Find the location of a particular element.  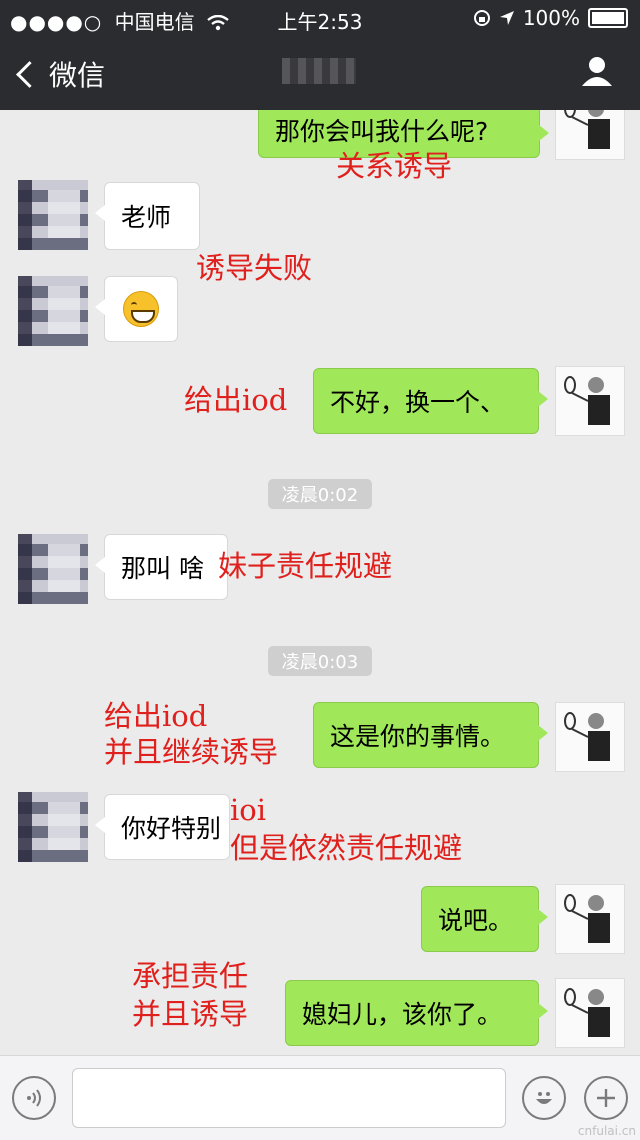

timestamp: 凌晨0:02 is located at coordinates (320, 494).